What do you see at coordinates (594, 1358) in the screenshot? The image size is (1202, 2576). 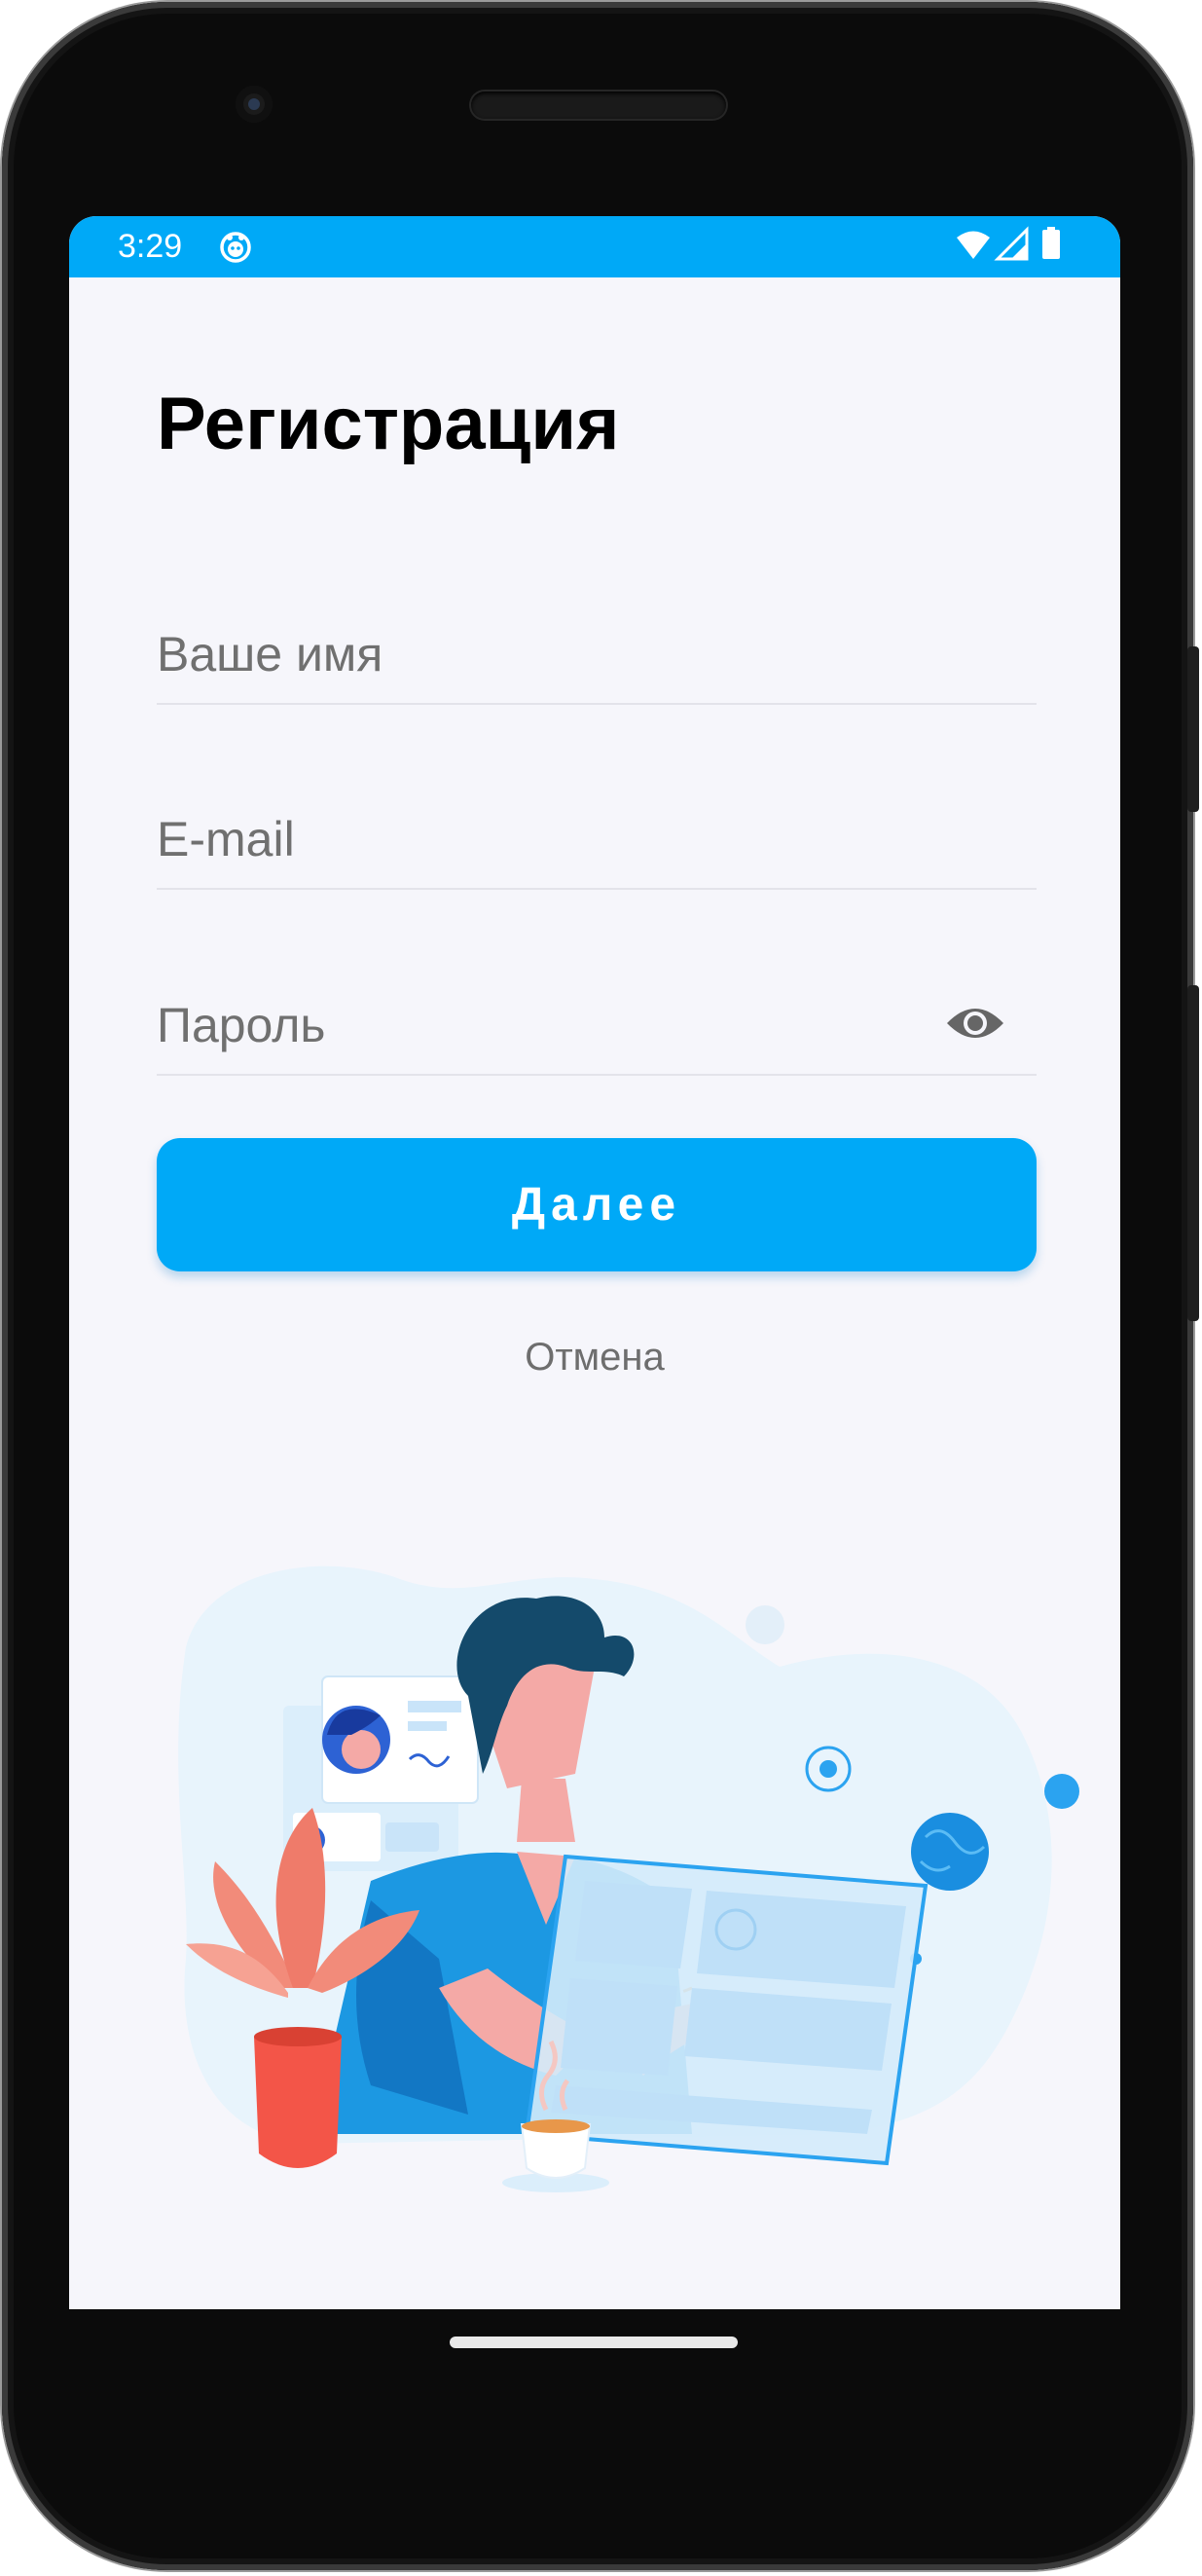 I see `cancel-link: Отмена` at bounding box center [594, 1358].